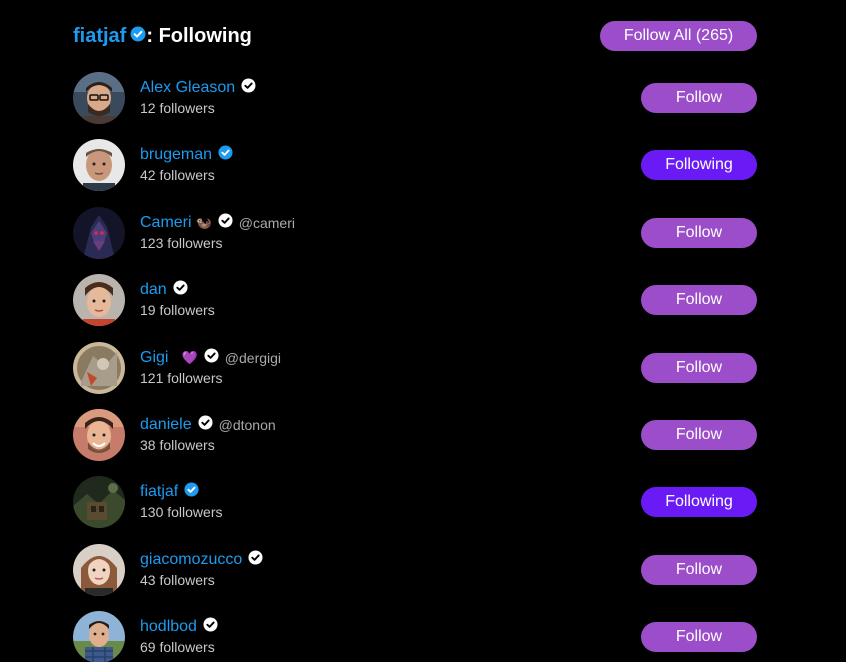 This screenshot has height=662, width=846. I want to click on page-header: fiatjaf : Following Follow All (265), so click(415, 36).